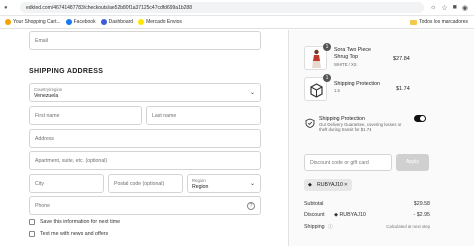 This screenshot has height=246, width=474. Describe the element at coordinates (39, 184) in the screenshot. I see `city-placeholder: City` at that location.